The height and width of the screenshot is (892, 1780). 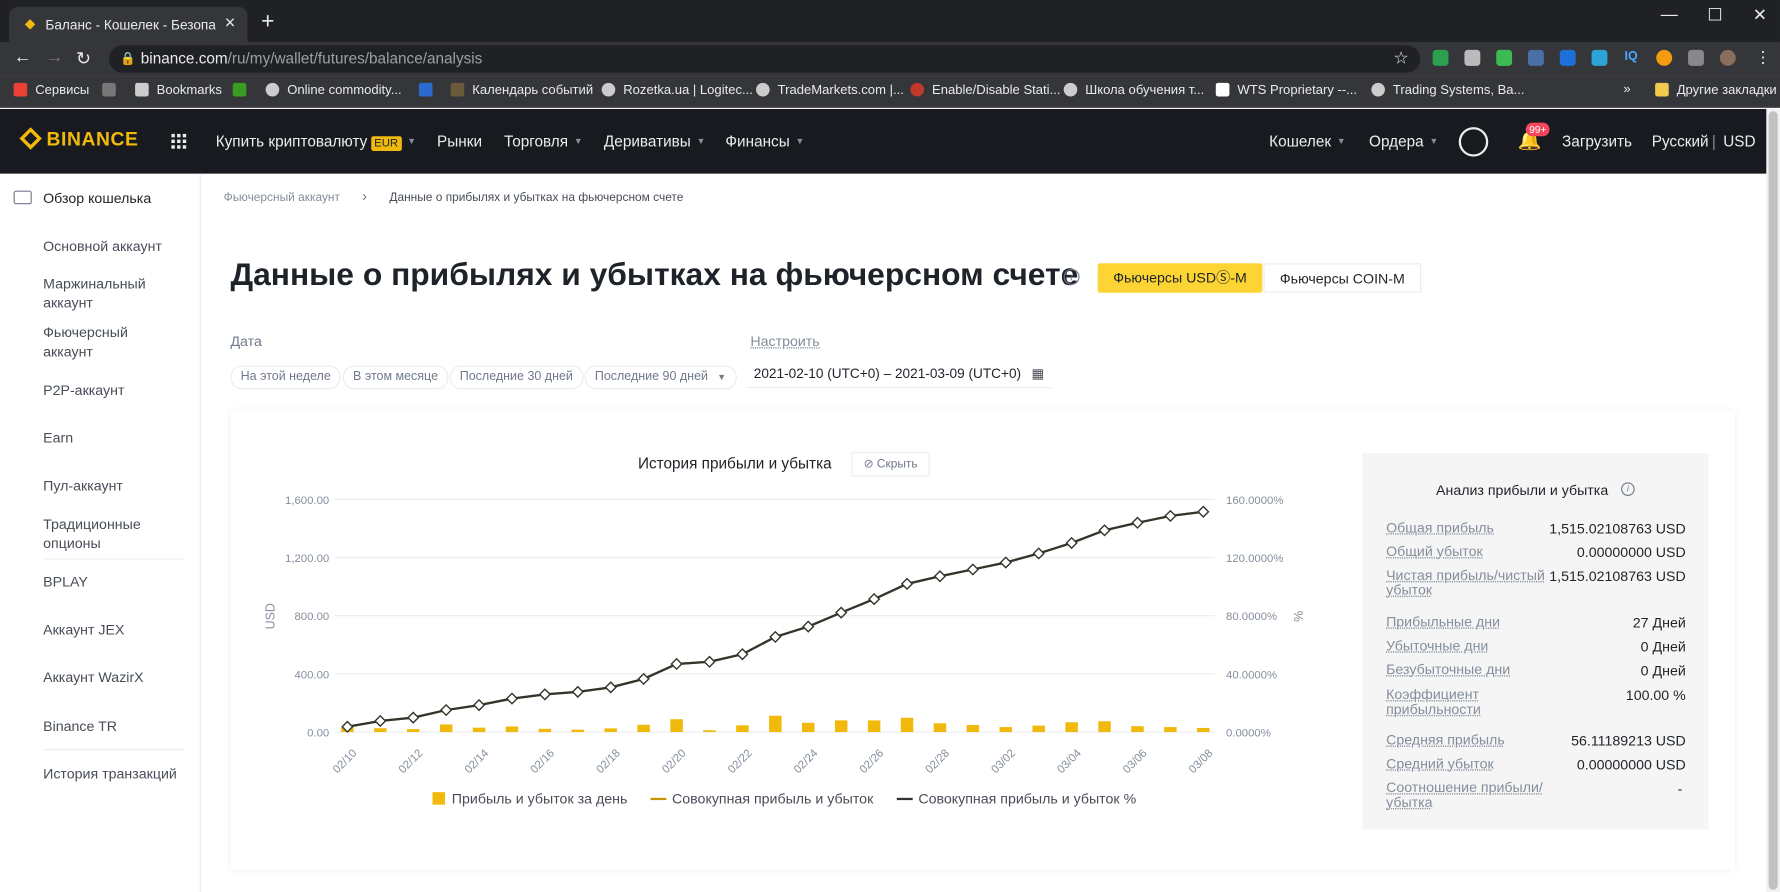 I want to click on minimize-icon: —, so click(x=1669, y=14).